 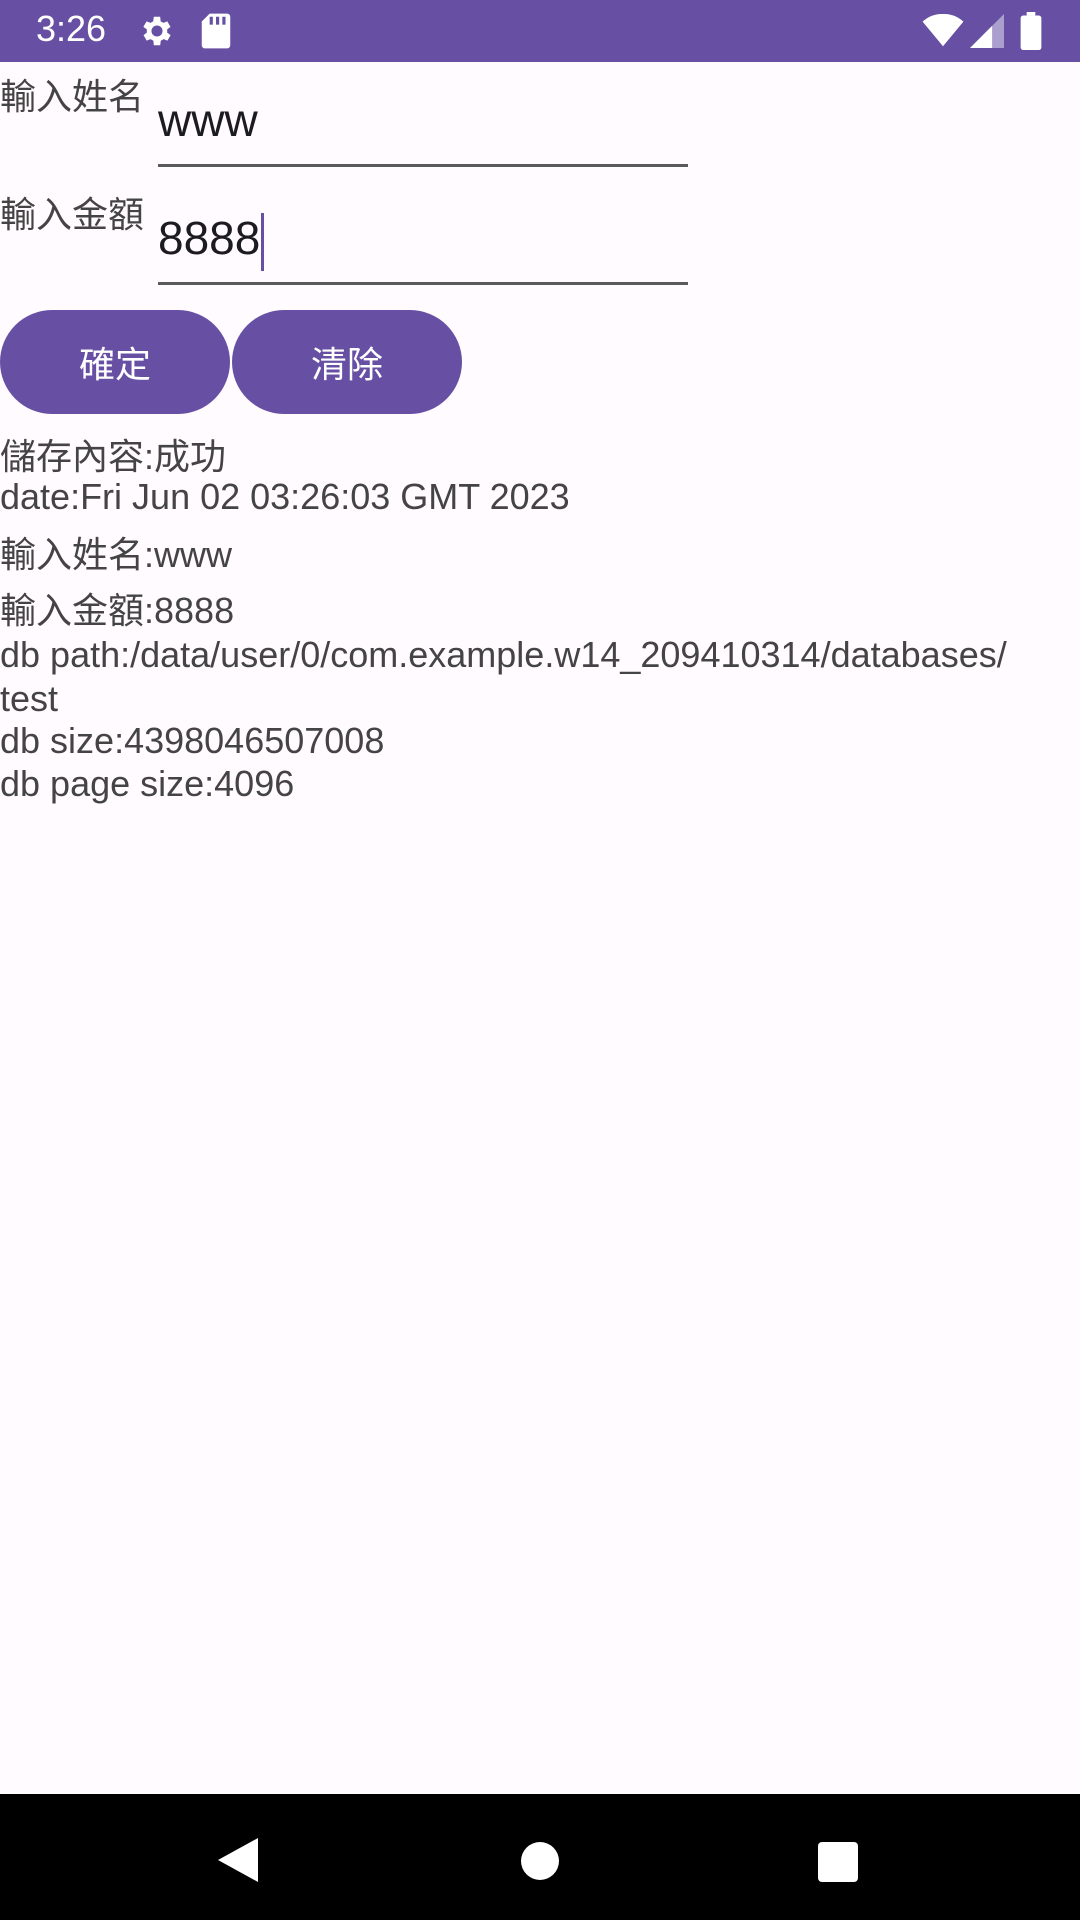 I want to click on settings-icon, so click(x=157, y=33).